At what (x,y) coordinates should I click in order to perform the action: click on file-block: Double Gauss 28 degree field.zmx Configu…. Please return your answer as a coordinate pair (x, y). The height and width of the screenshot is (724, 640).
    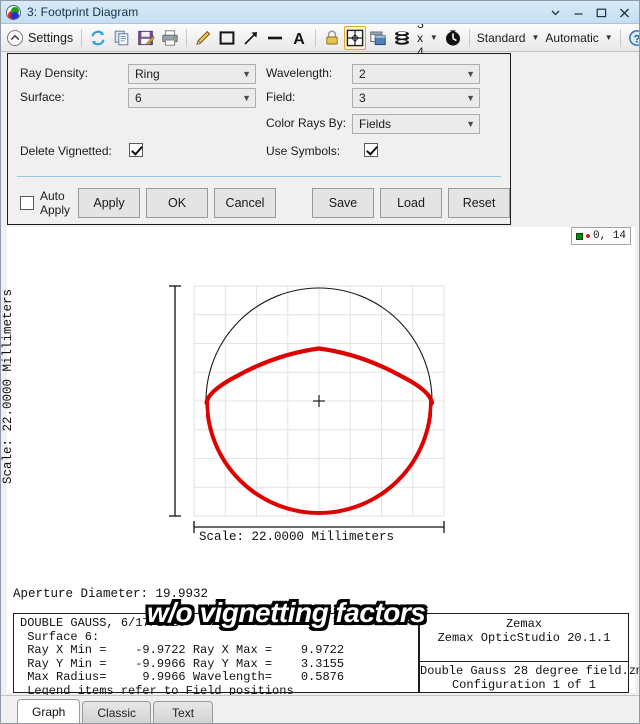
    Looking at the image, I should click on (529, 677).